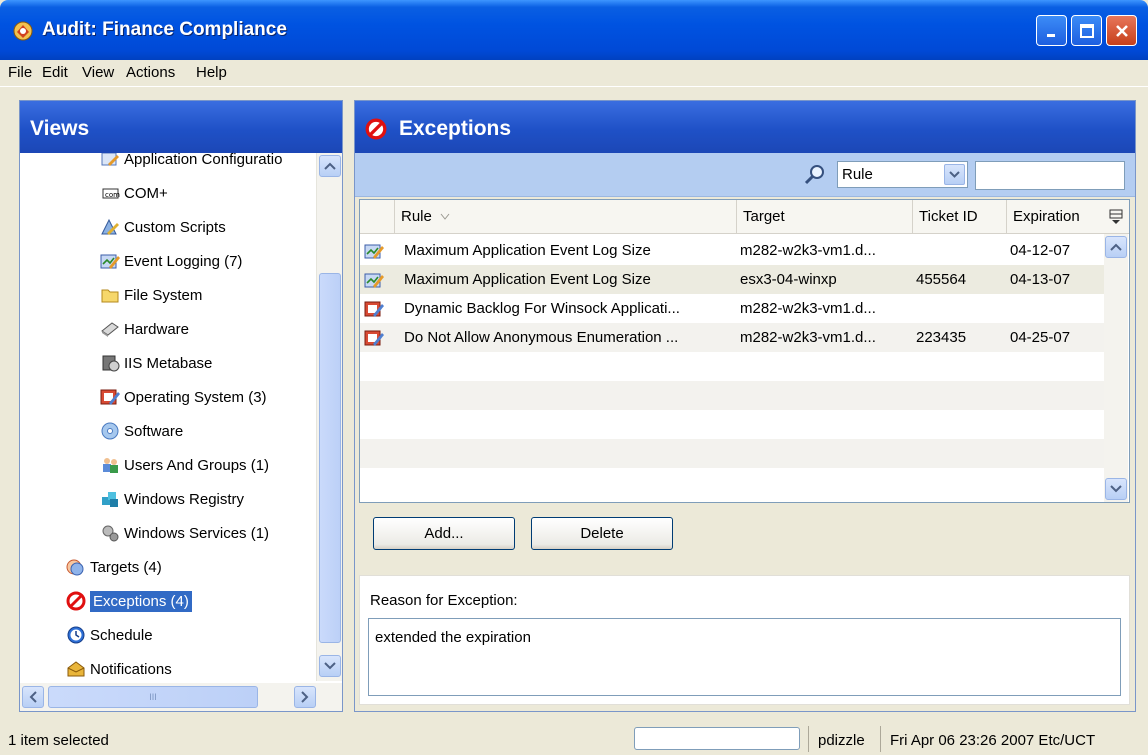  I want to click on views-horizontal-scrollbar: III, so click(181, 697).